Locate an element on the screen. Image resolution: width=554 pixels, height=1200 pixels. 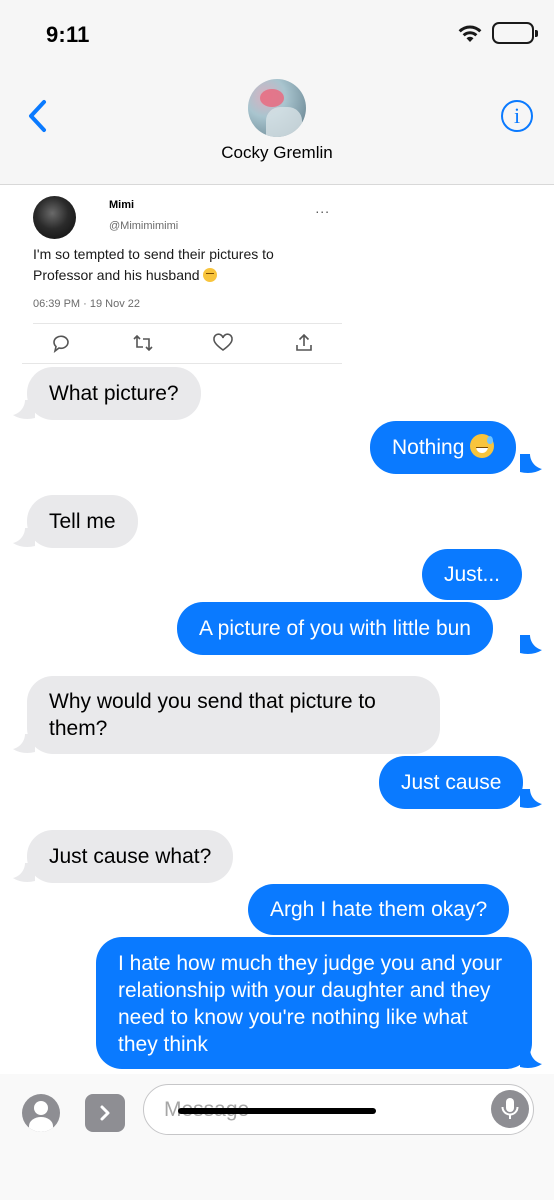
chevron-left-icon is located at coordinates (37, 116).